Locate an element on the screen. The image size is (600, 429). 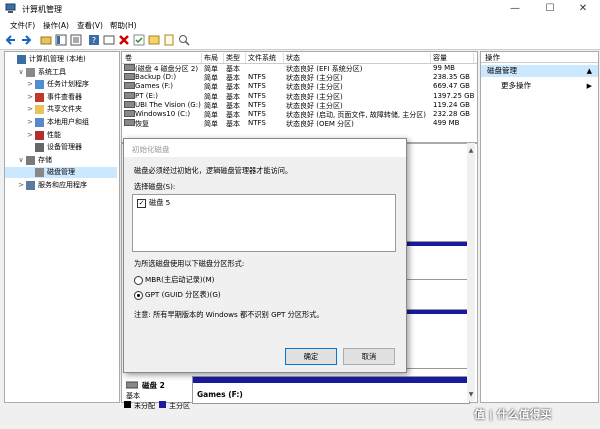
table-cell: 499 MB is located at coordinates (446, 123).